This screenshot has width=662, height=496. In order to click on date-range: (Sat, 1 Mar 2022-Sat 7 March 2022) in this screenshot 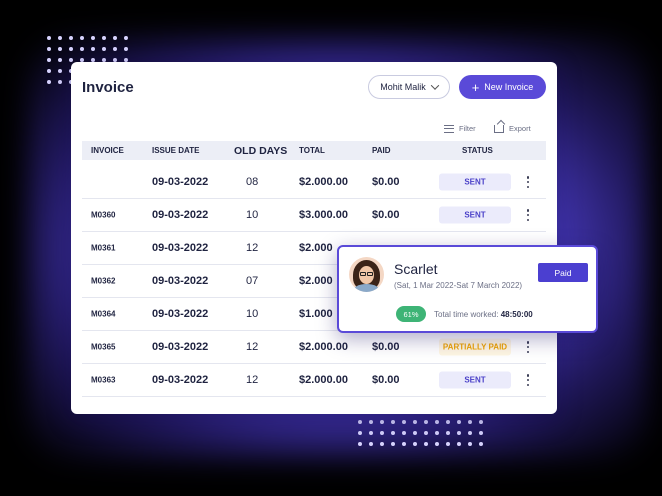, I will do `click(458, 285)`.